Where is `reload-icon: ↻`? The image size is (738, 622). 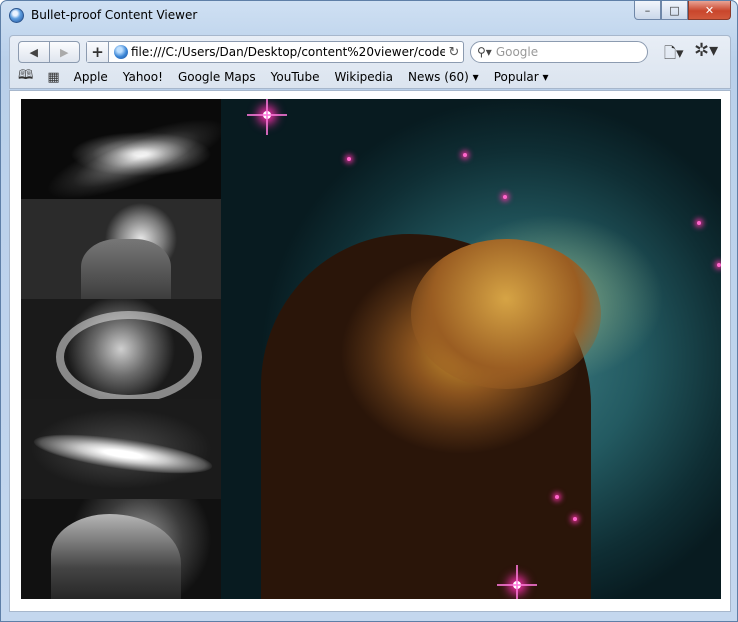
reload-icon: ↻ is located at coordinates (454, 52).